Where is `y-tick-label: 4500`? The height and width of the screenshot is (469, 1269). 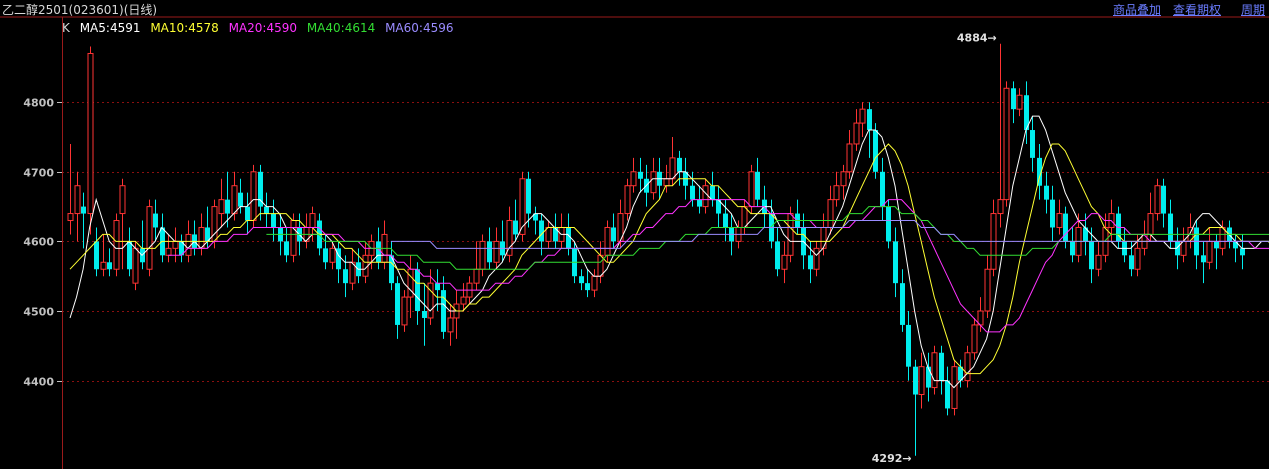 y-tick-label: 4500 is located at coordinates (38, 312).